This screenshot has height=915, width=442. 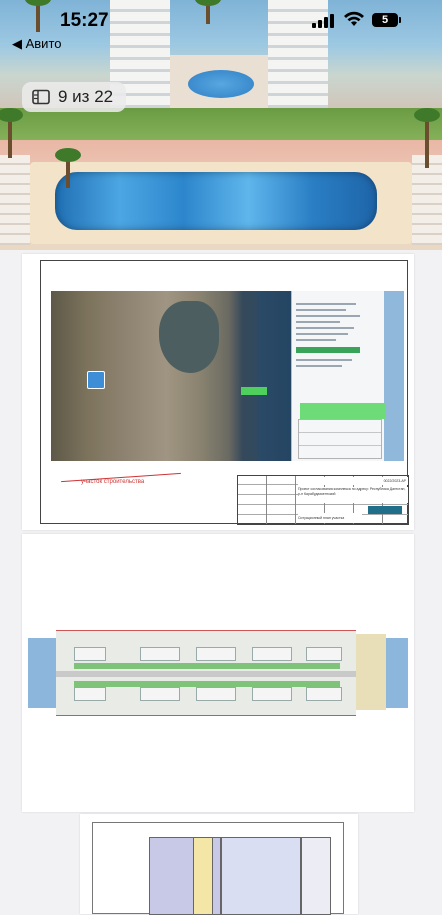 I want to click on master-plan-water-left, so click(x=42, y=673).